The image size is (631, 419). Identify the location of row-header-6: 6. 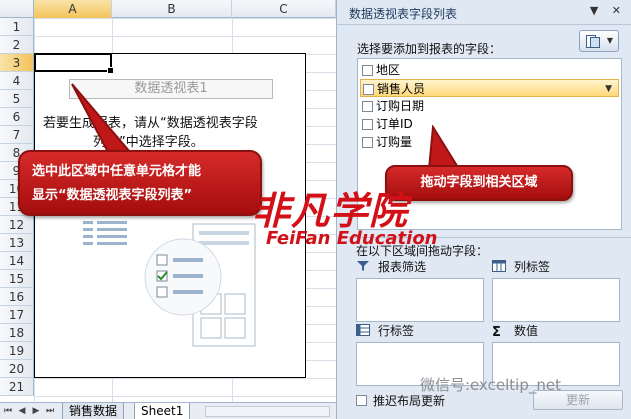
(17, 117).